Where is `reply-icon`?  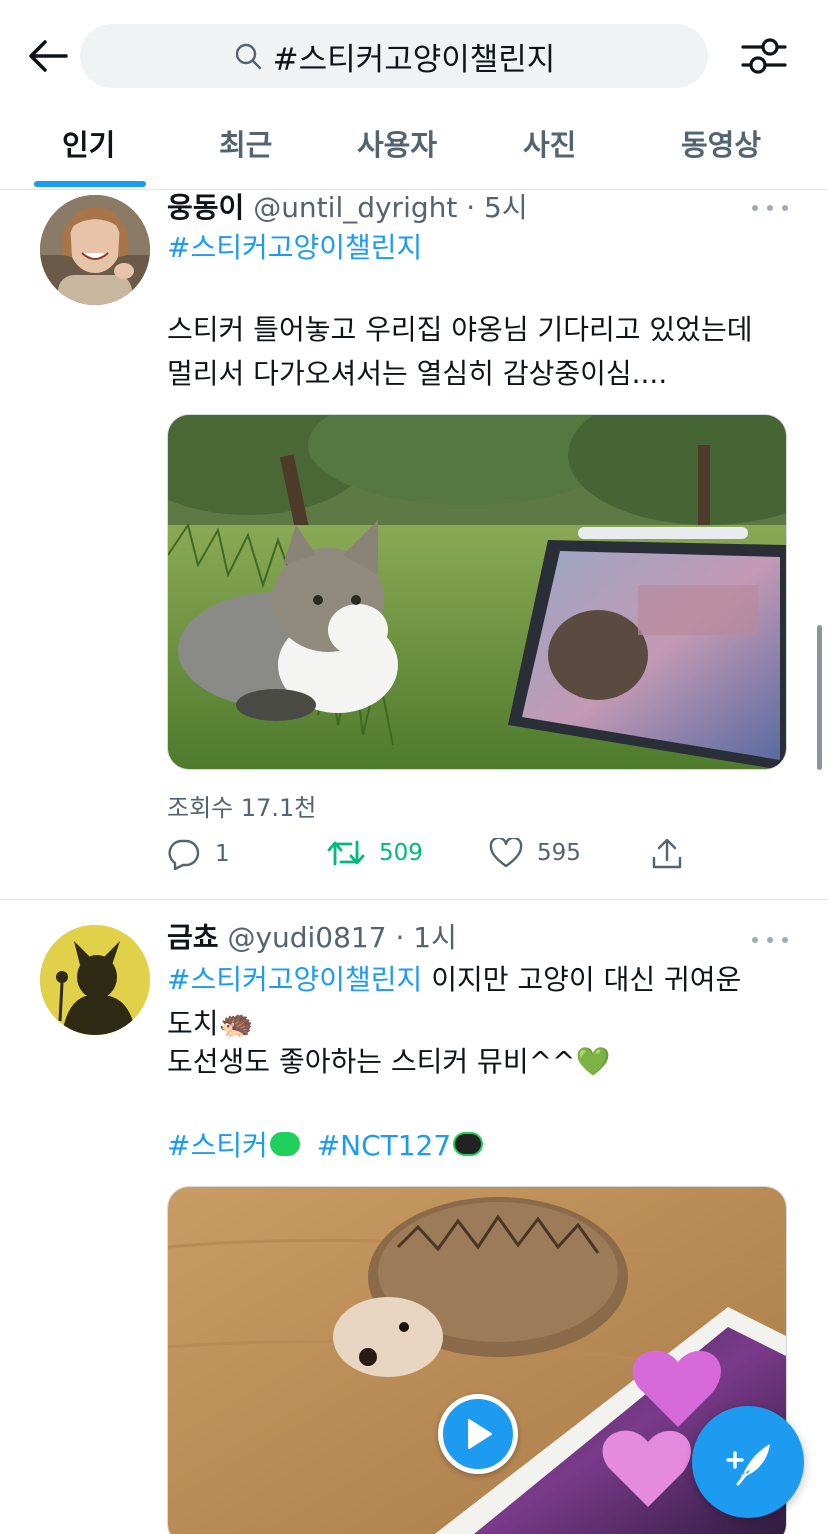
reply-icon is located at coordinates (184, 854).